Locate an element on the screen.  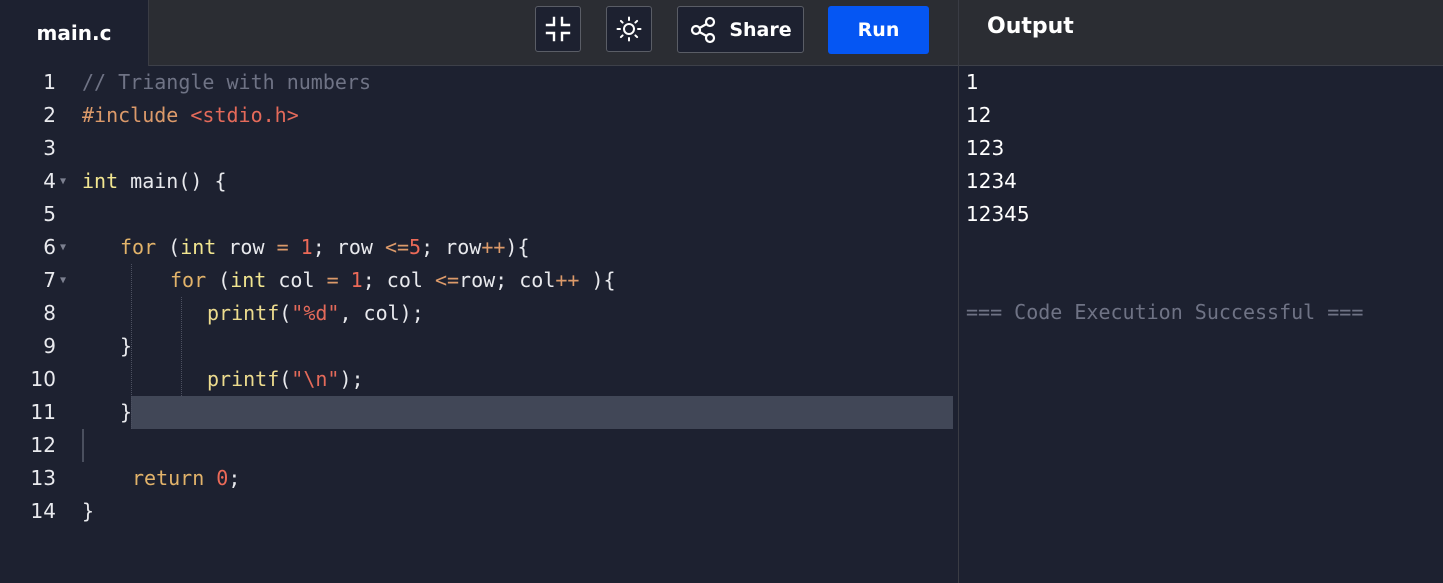
code-token: 0 is located at coordinates (222, 478).